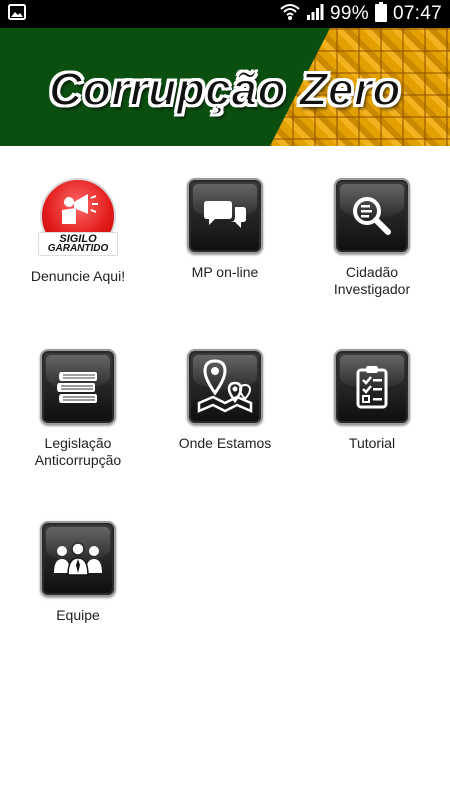 This screenshot has height=800, width=450. I want to click on search-document-icon, so click(372, 216).